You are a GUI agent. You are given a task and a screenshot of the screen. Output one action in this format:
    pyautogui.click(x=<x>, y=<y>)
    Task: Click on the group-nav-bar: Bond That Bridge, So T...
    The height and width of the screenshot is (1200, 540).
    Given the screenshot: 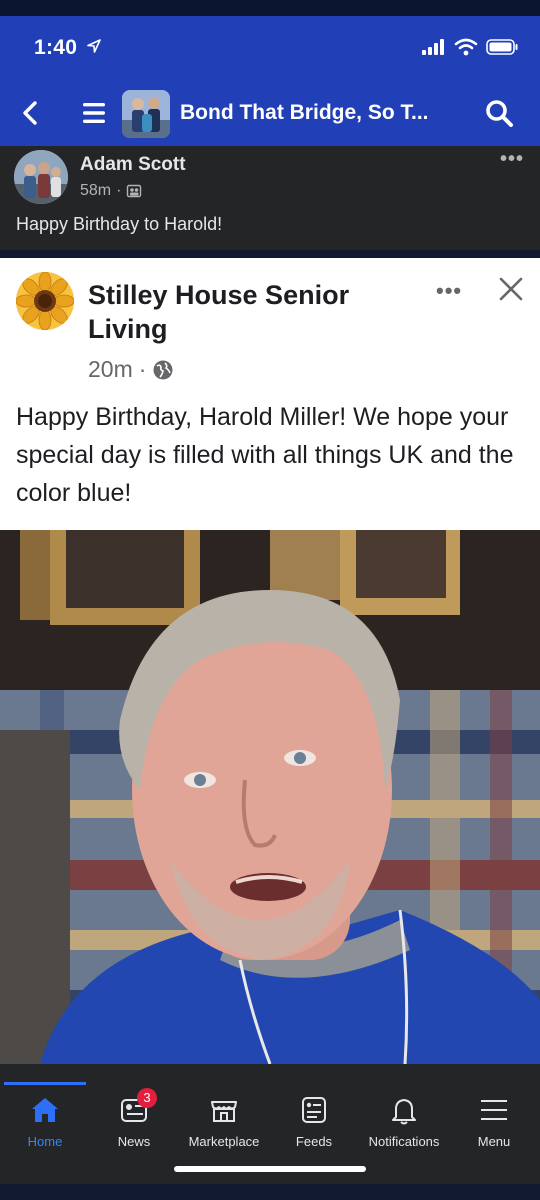 What is the action you would take?
    pyautogui.click(x=270, y=114)
    